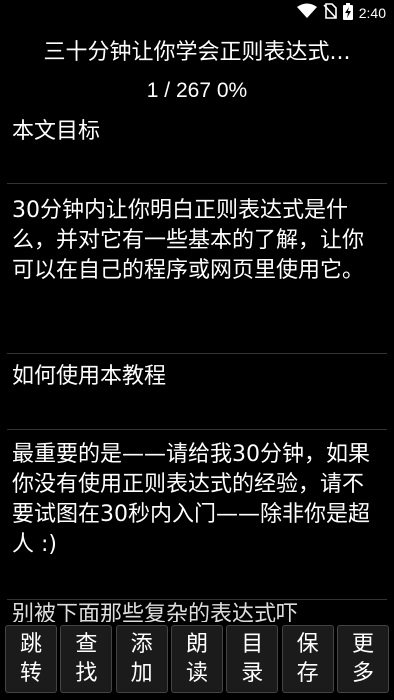  Describe the element at coordinates (362, 673) in the screenshot. I see `more-button-label-2: 多` at that location.